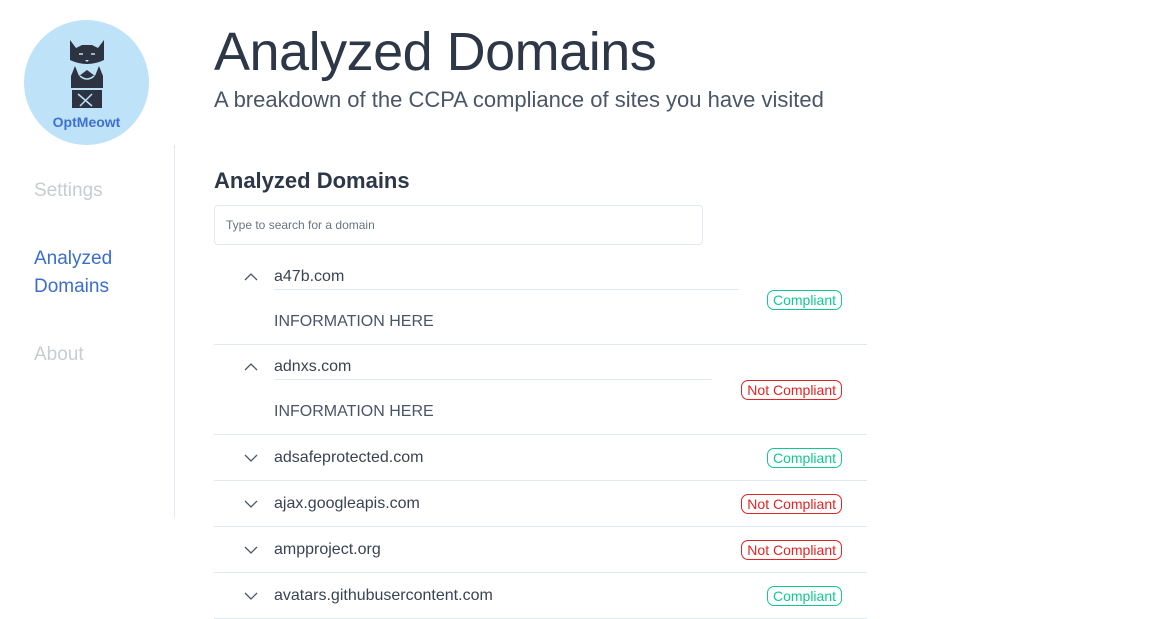 The image size is (1152, 619). Describe the element at coordinates (540, 550) in the screenshot. I see `domain-row: ampproject.org Not Compliant` at that location.